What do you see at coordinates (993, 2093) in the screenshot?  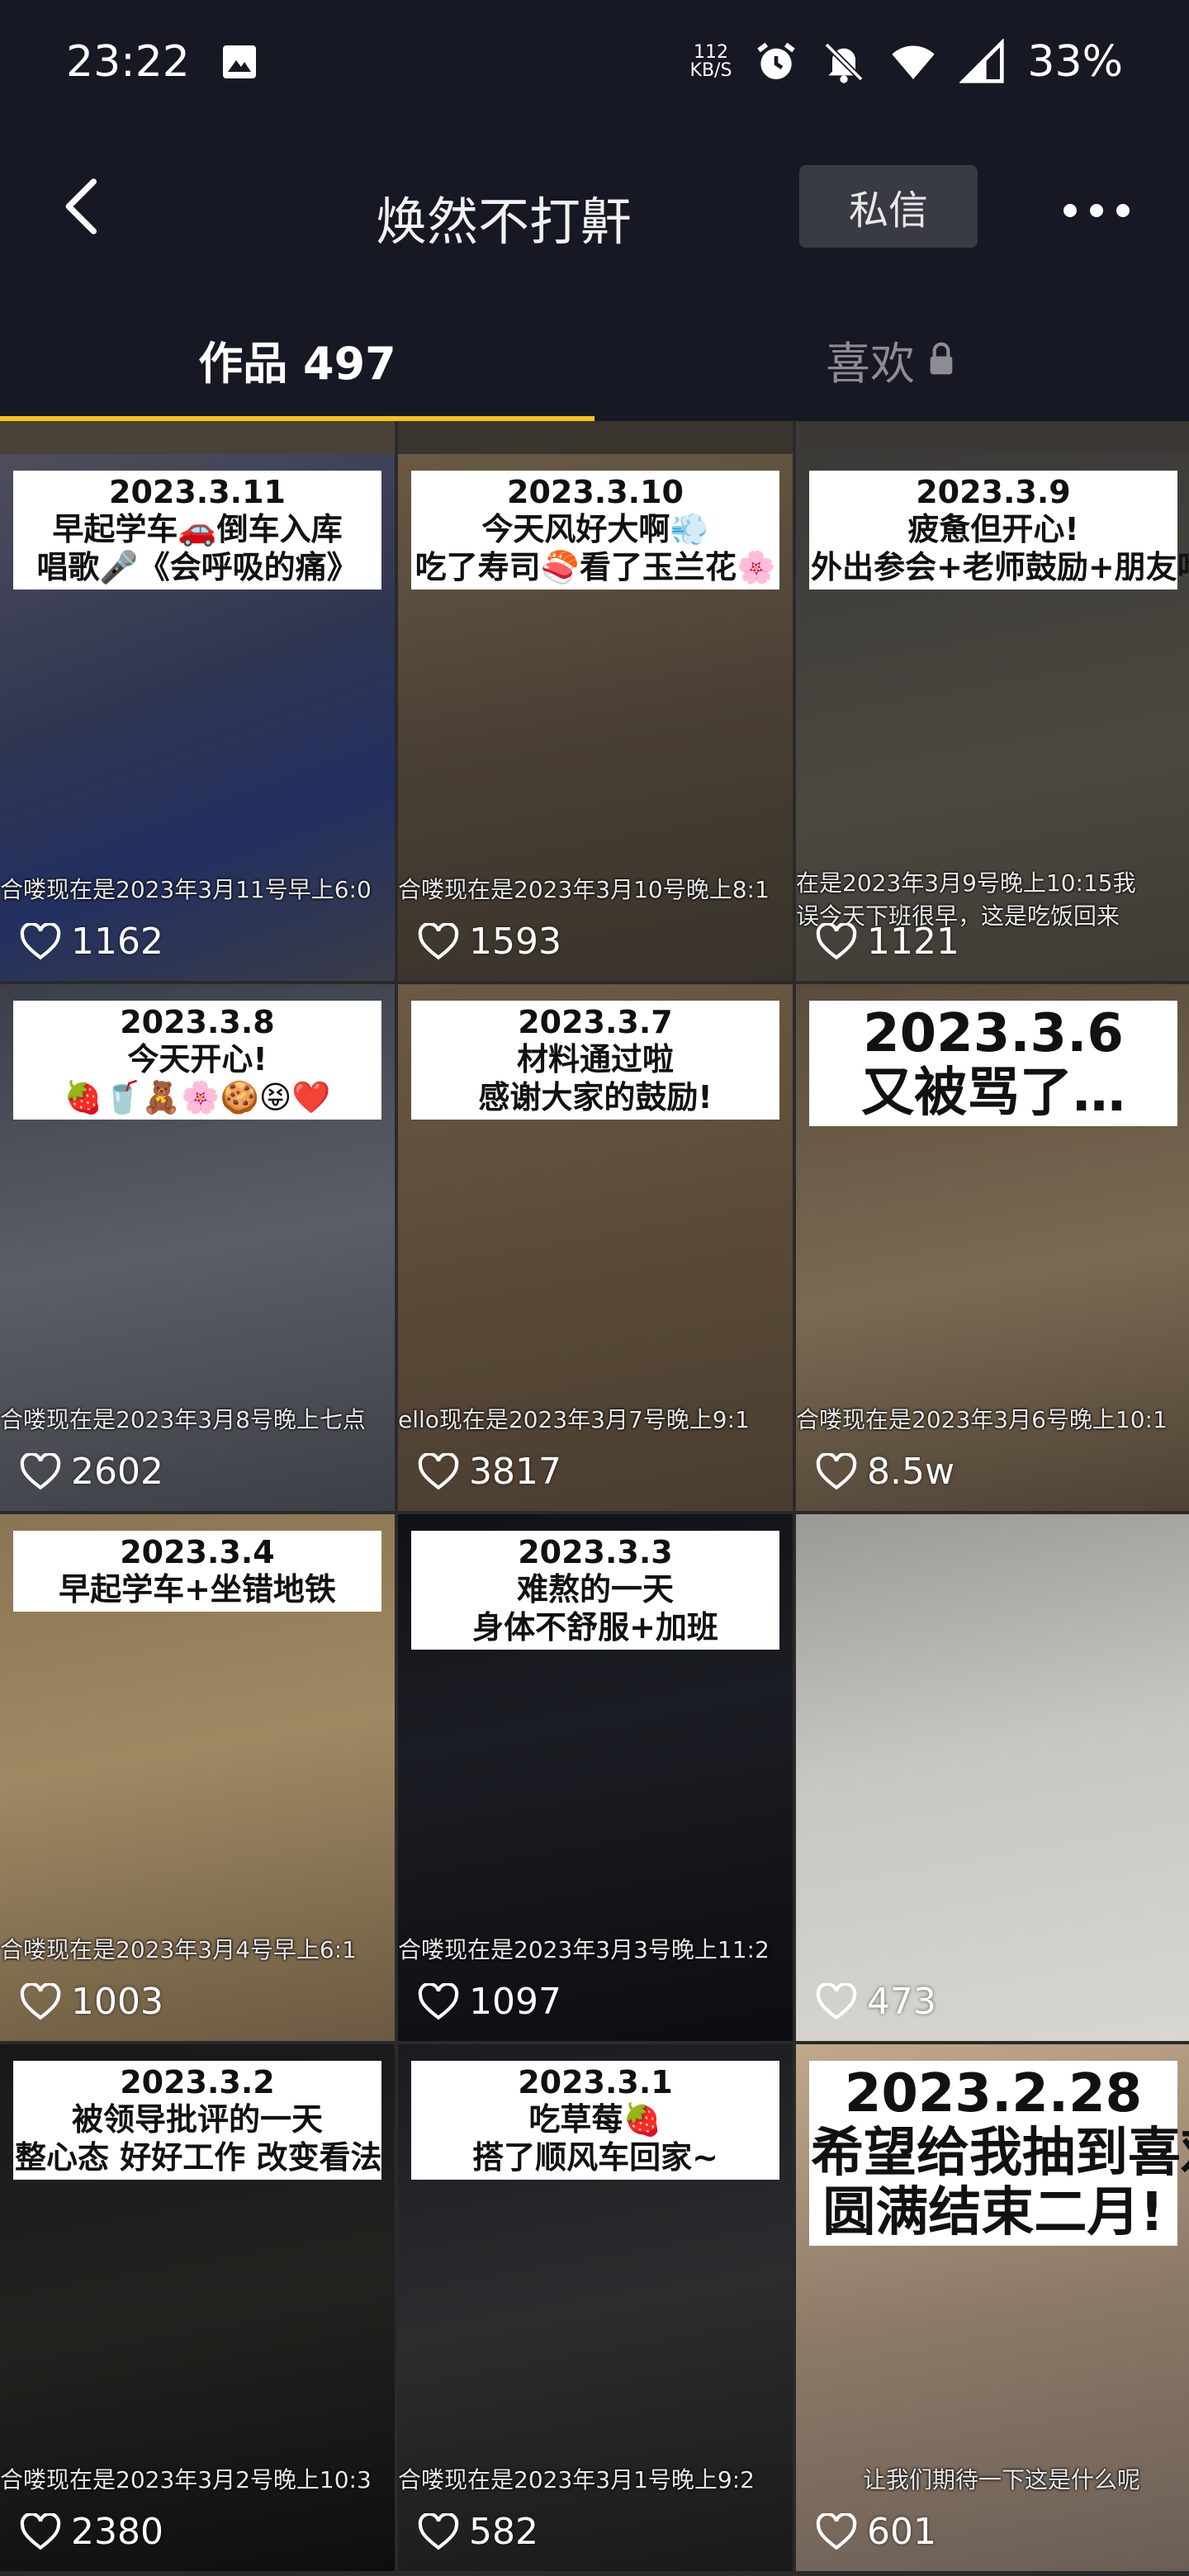 I see `caption-date: 2023.2.28` at bounding box center [993, 2093].